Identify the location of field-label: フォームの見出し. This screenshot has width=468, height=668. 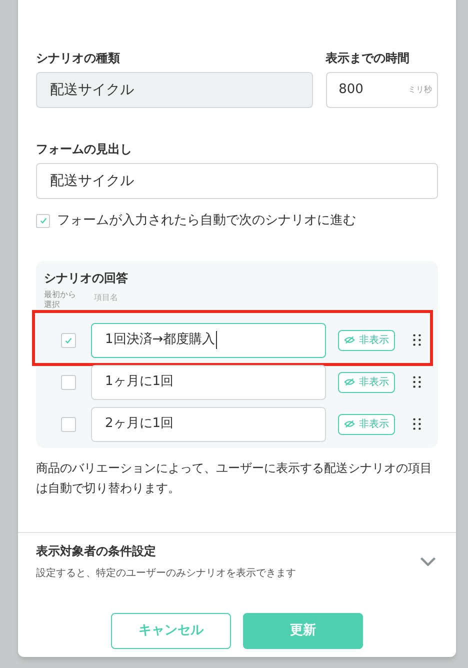
(84, 149).